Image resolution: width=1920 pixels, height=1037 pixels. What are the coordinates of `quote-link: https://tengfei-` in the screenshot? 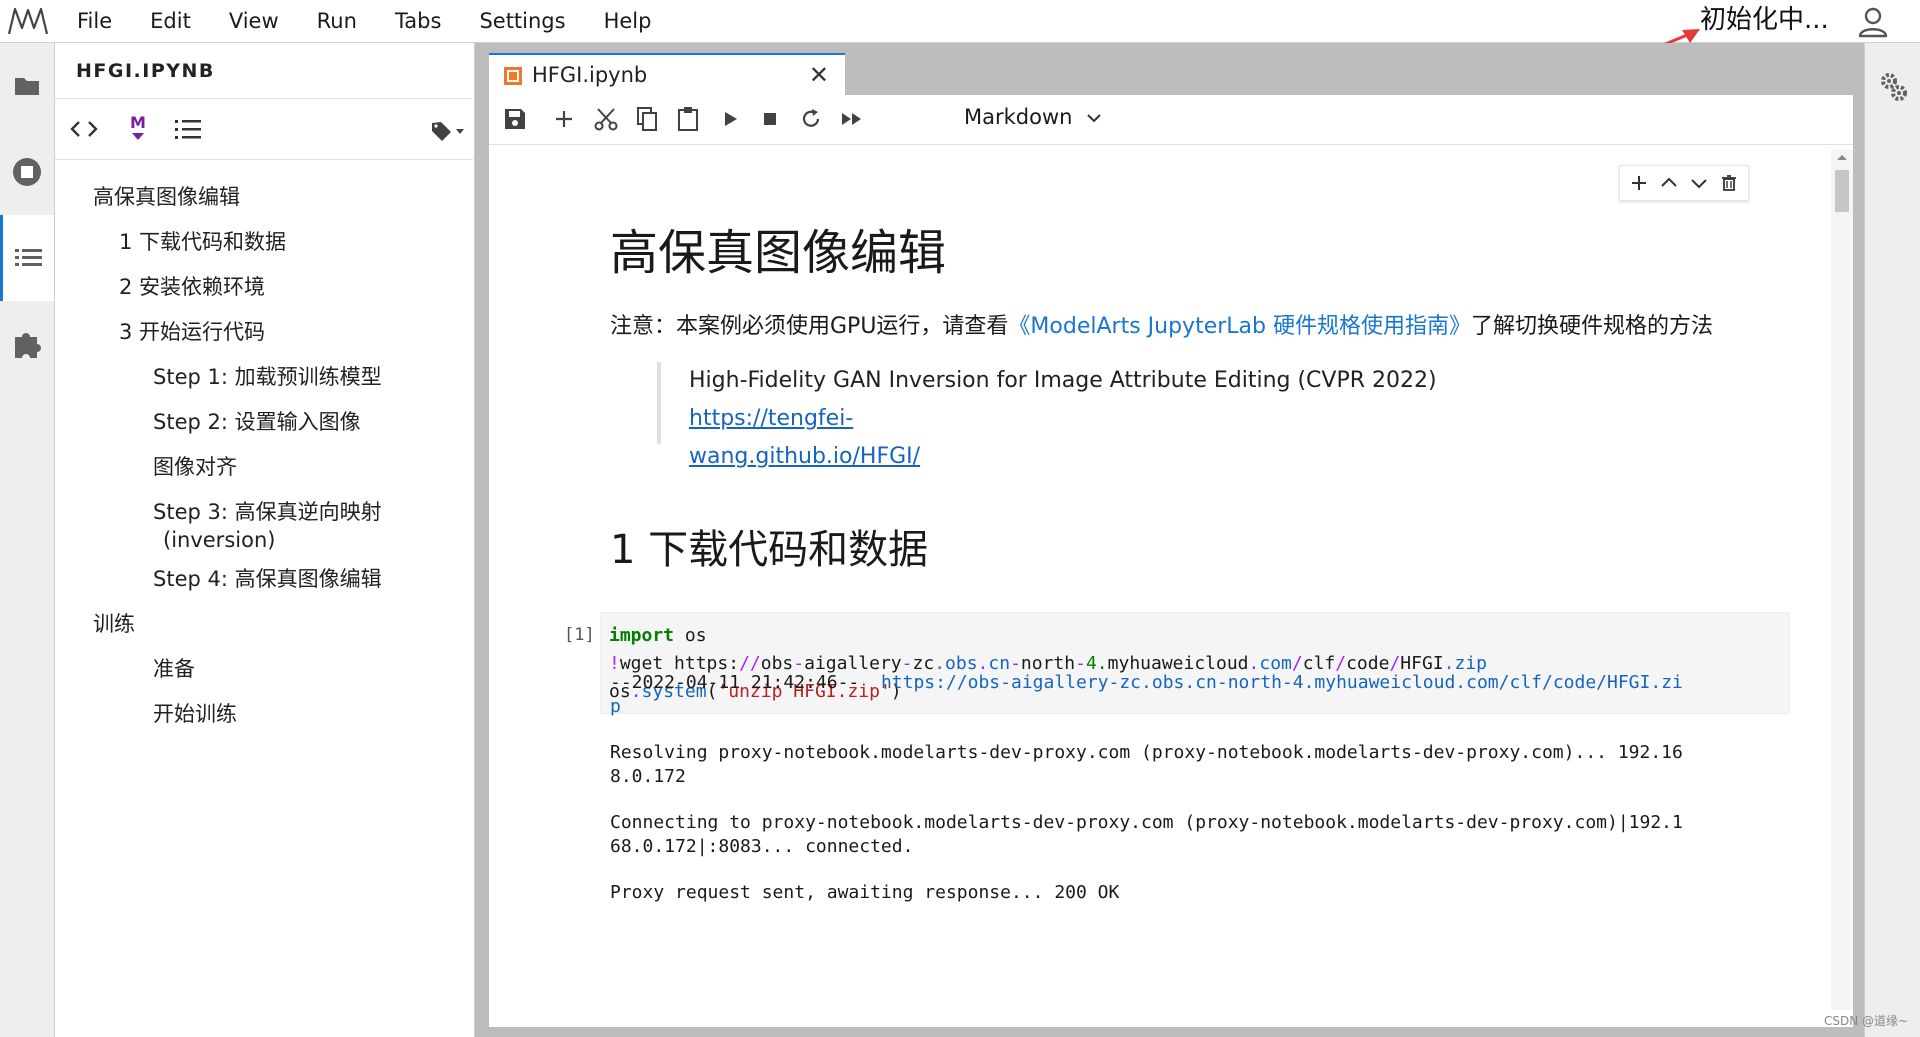 It's located at (771, 418).